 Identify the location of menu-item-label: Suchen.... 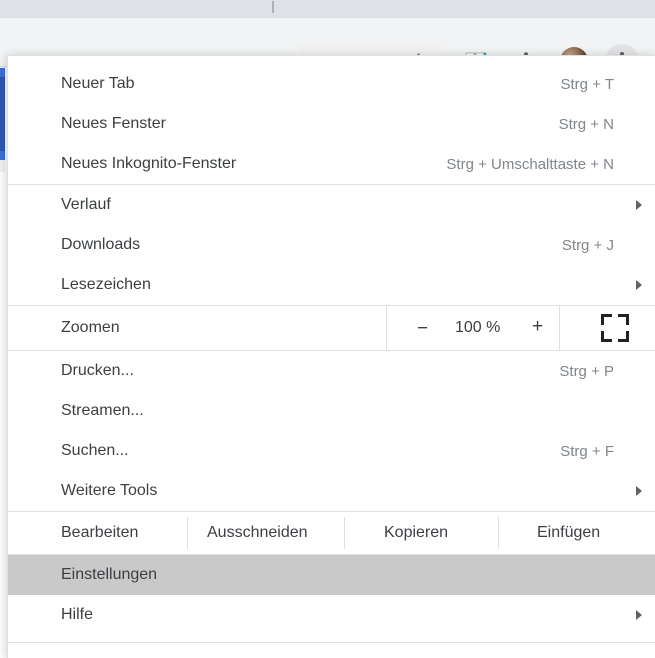
(95, 450).